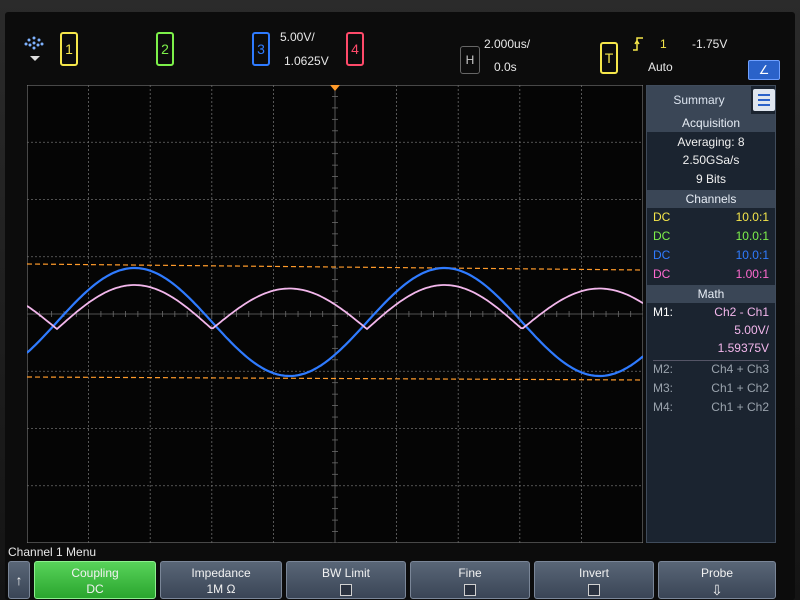 The width and height of the screenshot is (800, 600). I want to click on trigger-source: 1, so click(663, 44).